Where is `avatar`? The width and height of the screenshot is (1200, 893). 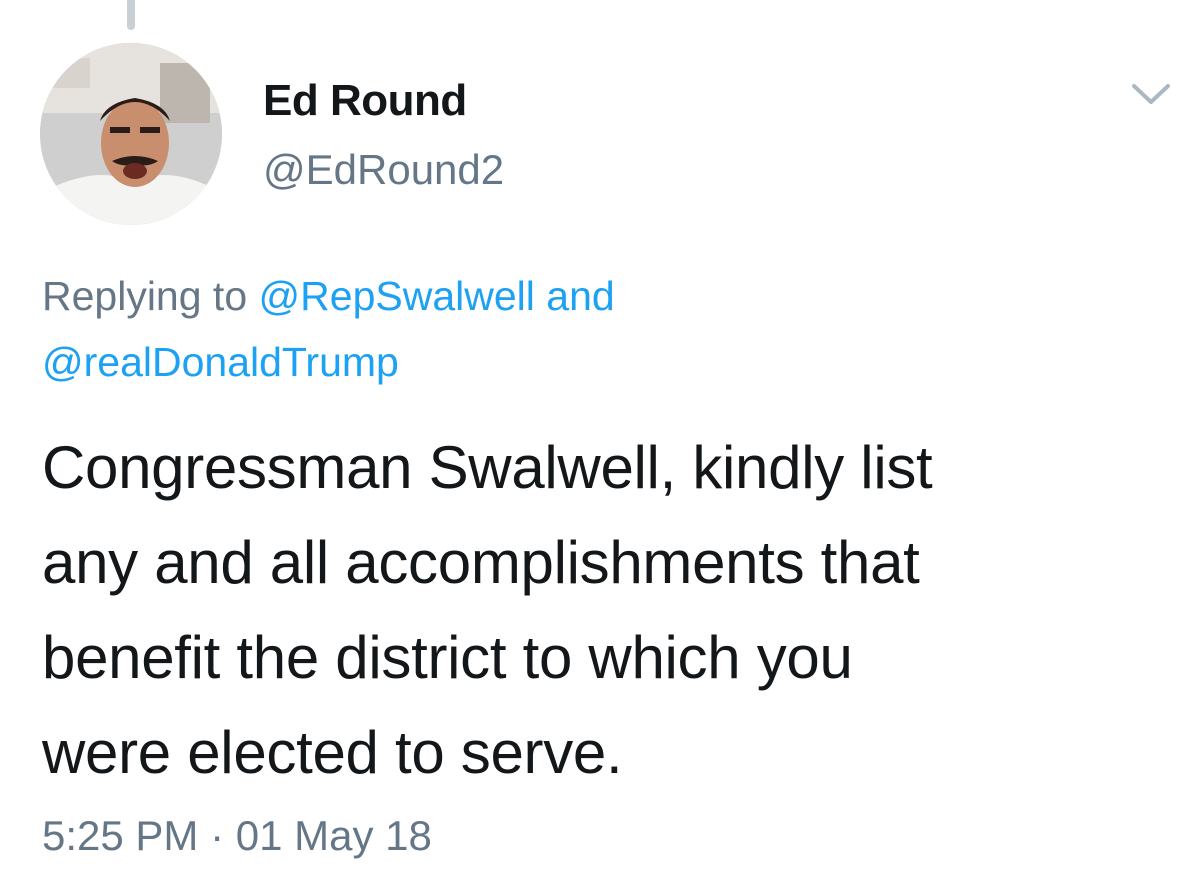 avatar is located at coordinates (131, 134).